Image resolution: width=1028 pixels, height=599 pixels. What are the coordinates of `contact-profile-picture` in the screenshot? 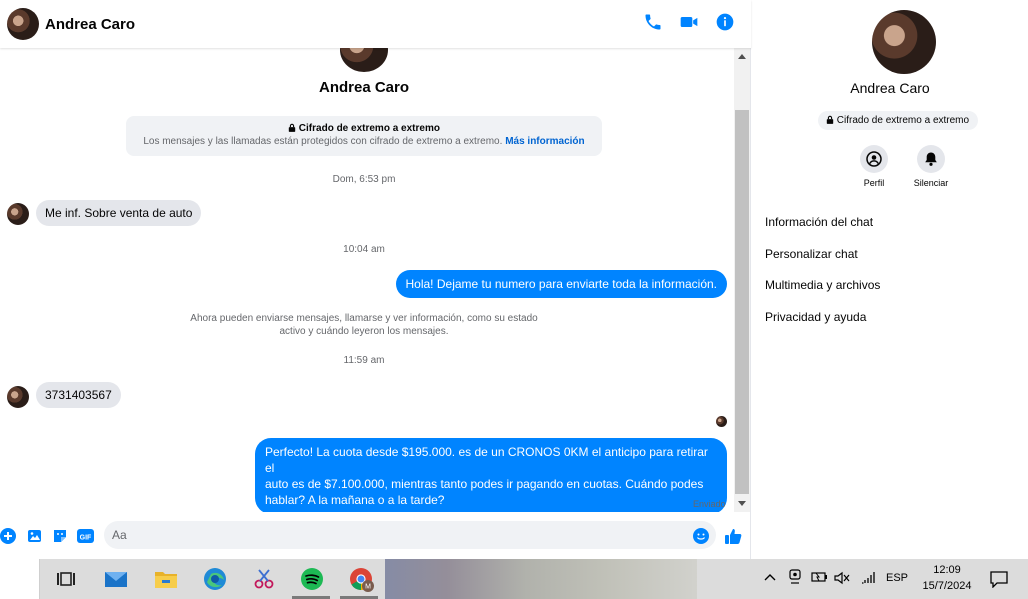 It's located at (364, 60).